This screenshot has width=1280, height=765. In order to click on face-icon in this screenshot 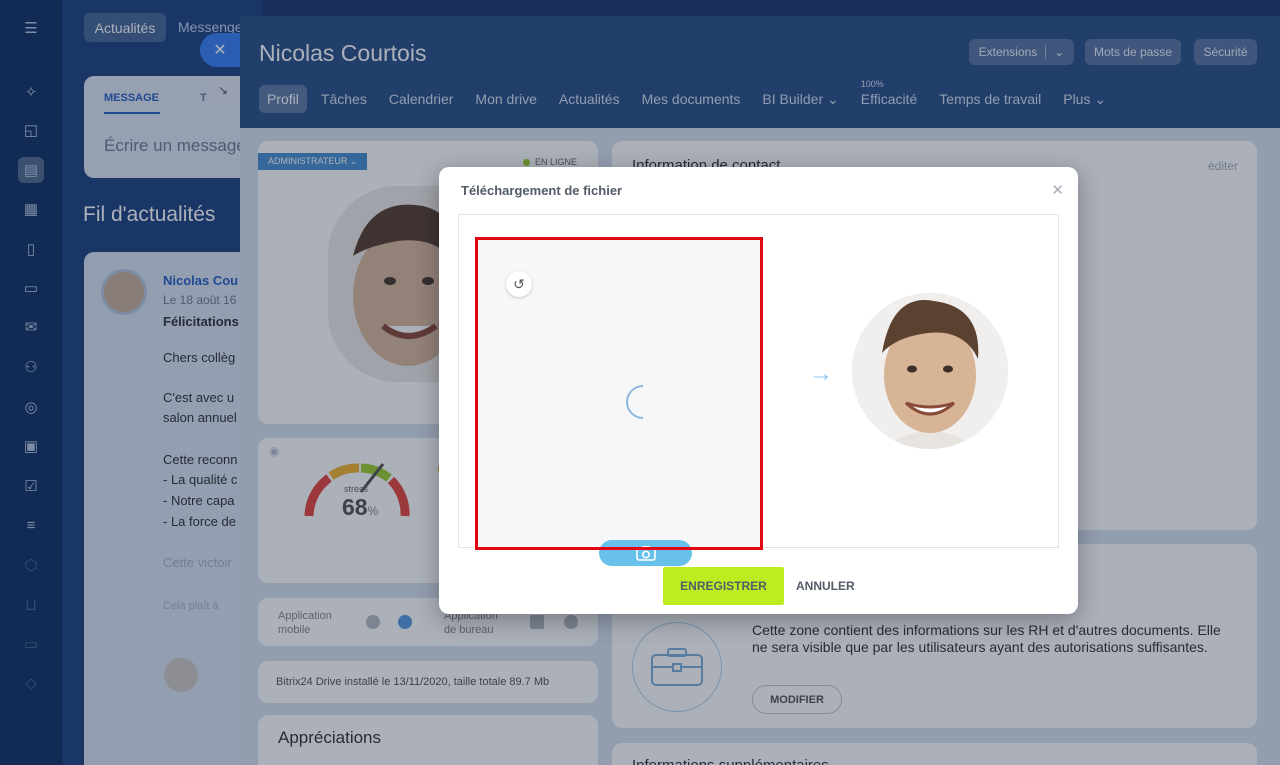, I will do `click(930, 371)`.